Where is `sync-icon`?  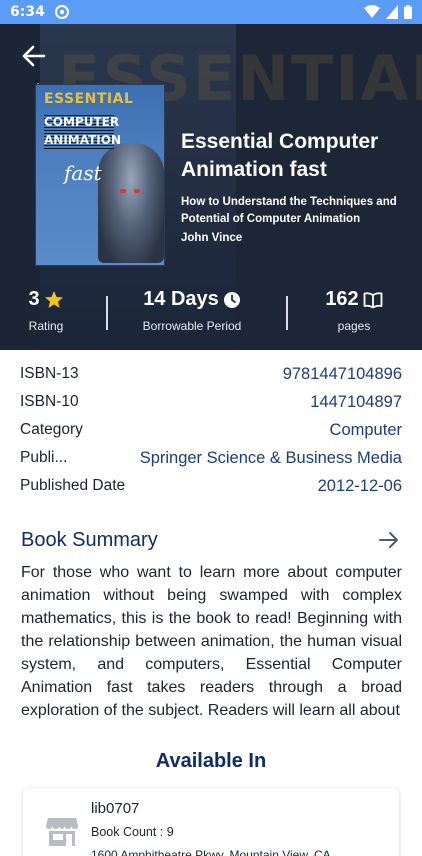 sync-icon is located at coordinates (61, 12).